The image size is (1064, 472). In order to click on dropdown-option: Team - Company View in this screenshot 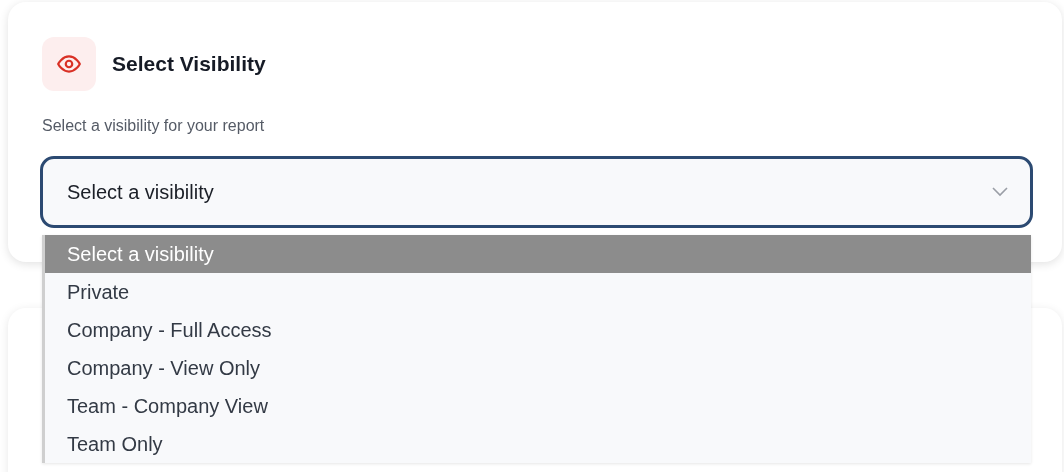, I will do `click(538, 406)`.